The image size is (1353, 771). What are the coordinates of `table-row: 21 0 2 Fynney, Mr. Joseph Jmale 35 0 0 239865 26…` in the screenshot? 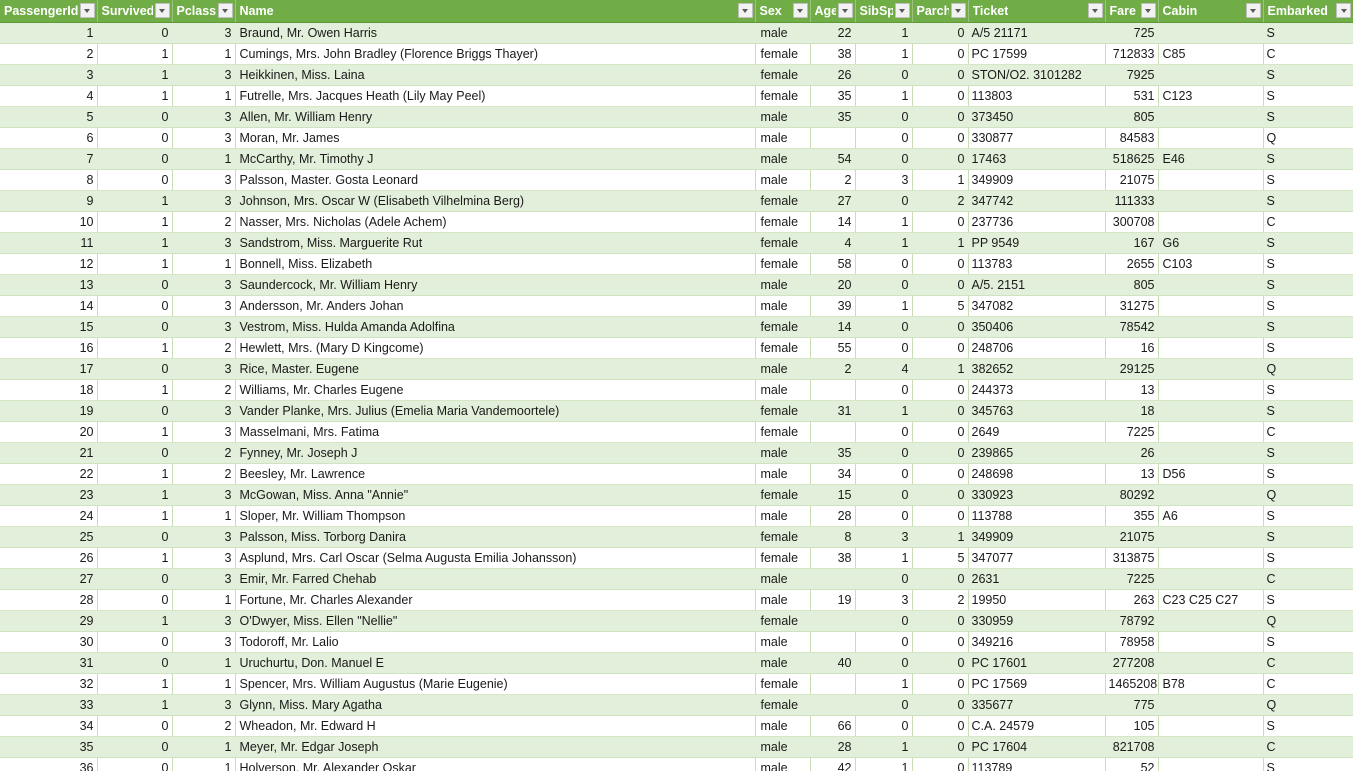 It's located at (676, 453).